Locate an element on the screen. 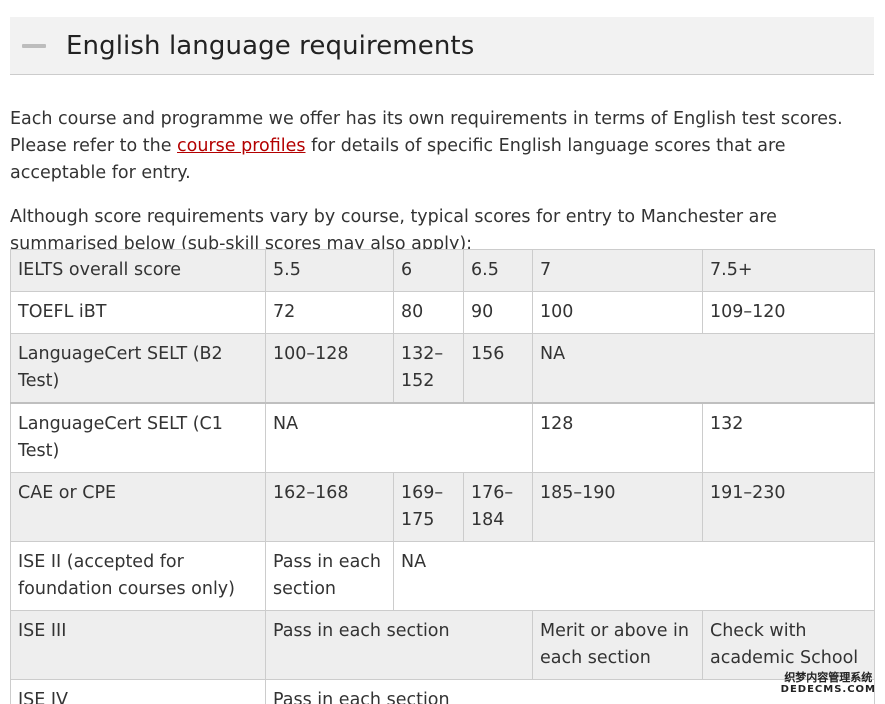 This screenshot has height=704, width=885. table-cell: 6 is located at coordinates (428, 270).